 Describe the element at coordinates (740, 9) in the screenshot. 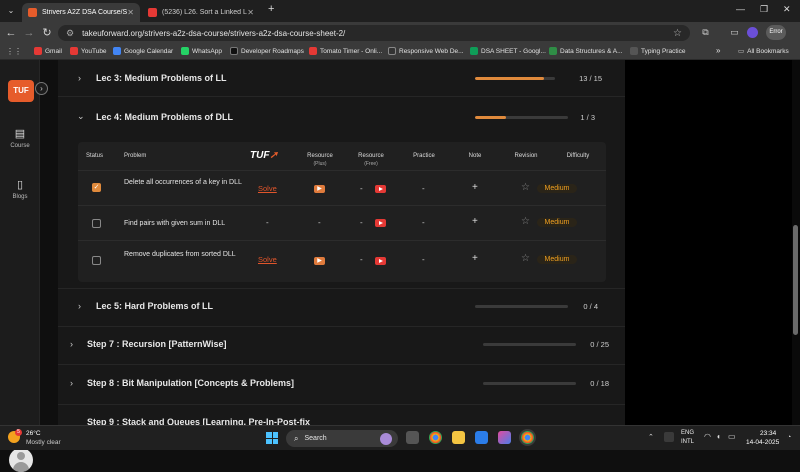

I see `minimize-icon: —` at that location.